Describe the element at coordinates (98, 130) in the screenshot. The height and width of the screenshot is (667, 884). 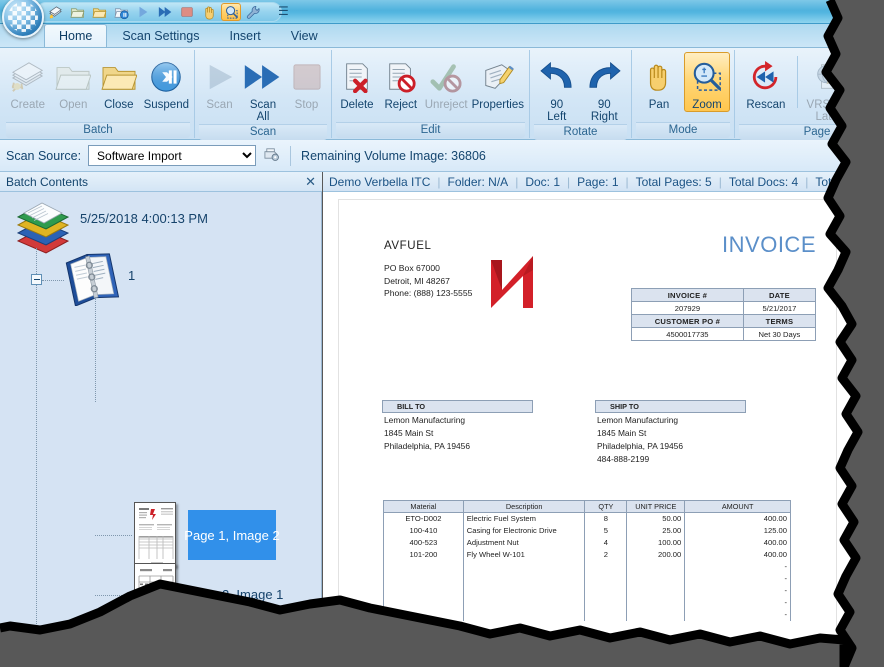
I see `ribbon-group-batch-label: Batch` at that location.